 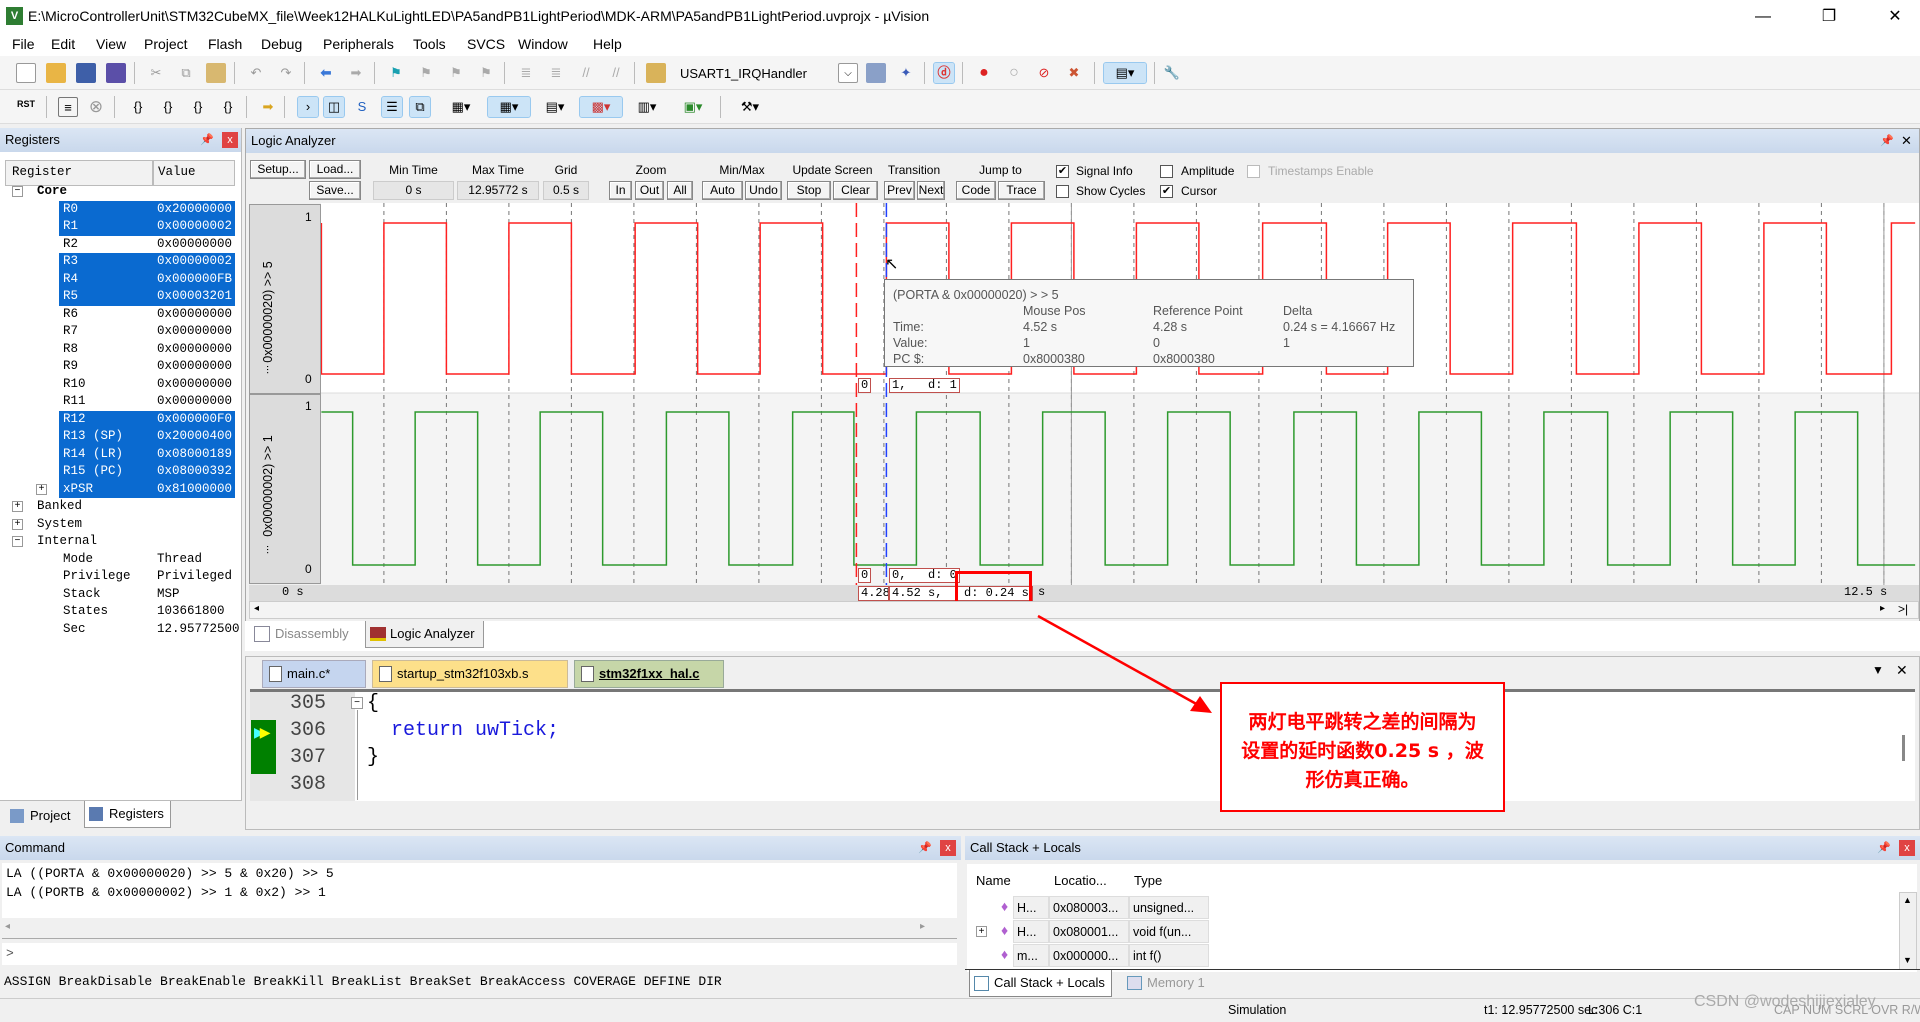 What do you see at coordinates (216, 73) in the screenshot?
I see `paste-icon` at bounding box center [216, 73].